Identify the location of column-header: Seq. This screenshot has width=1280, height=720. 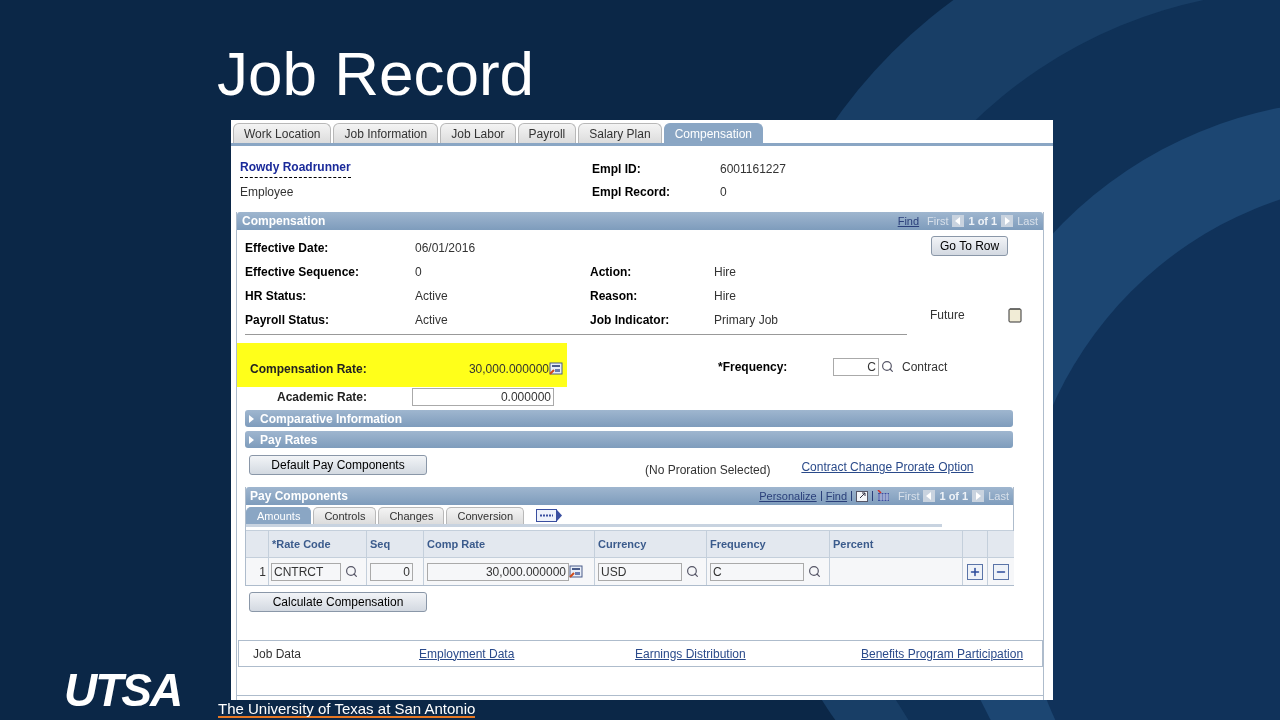
(395, 544).